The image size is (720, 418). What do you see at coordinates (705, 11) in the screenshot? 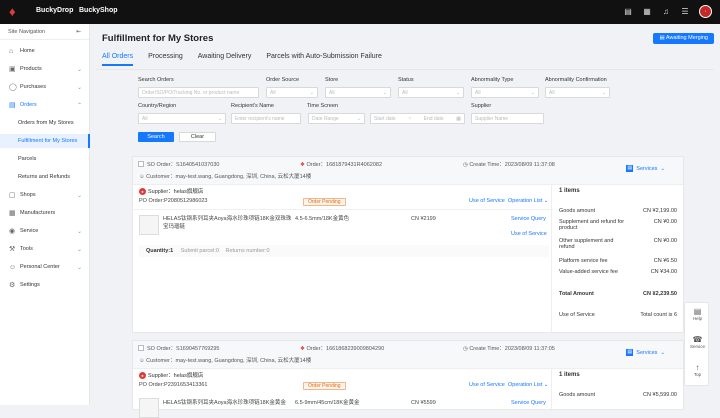
I see `avatar: ·` at bounding box center [705, 11].